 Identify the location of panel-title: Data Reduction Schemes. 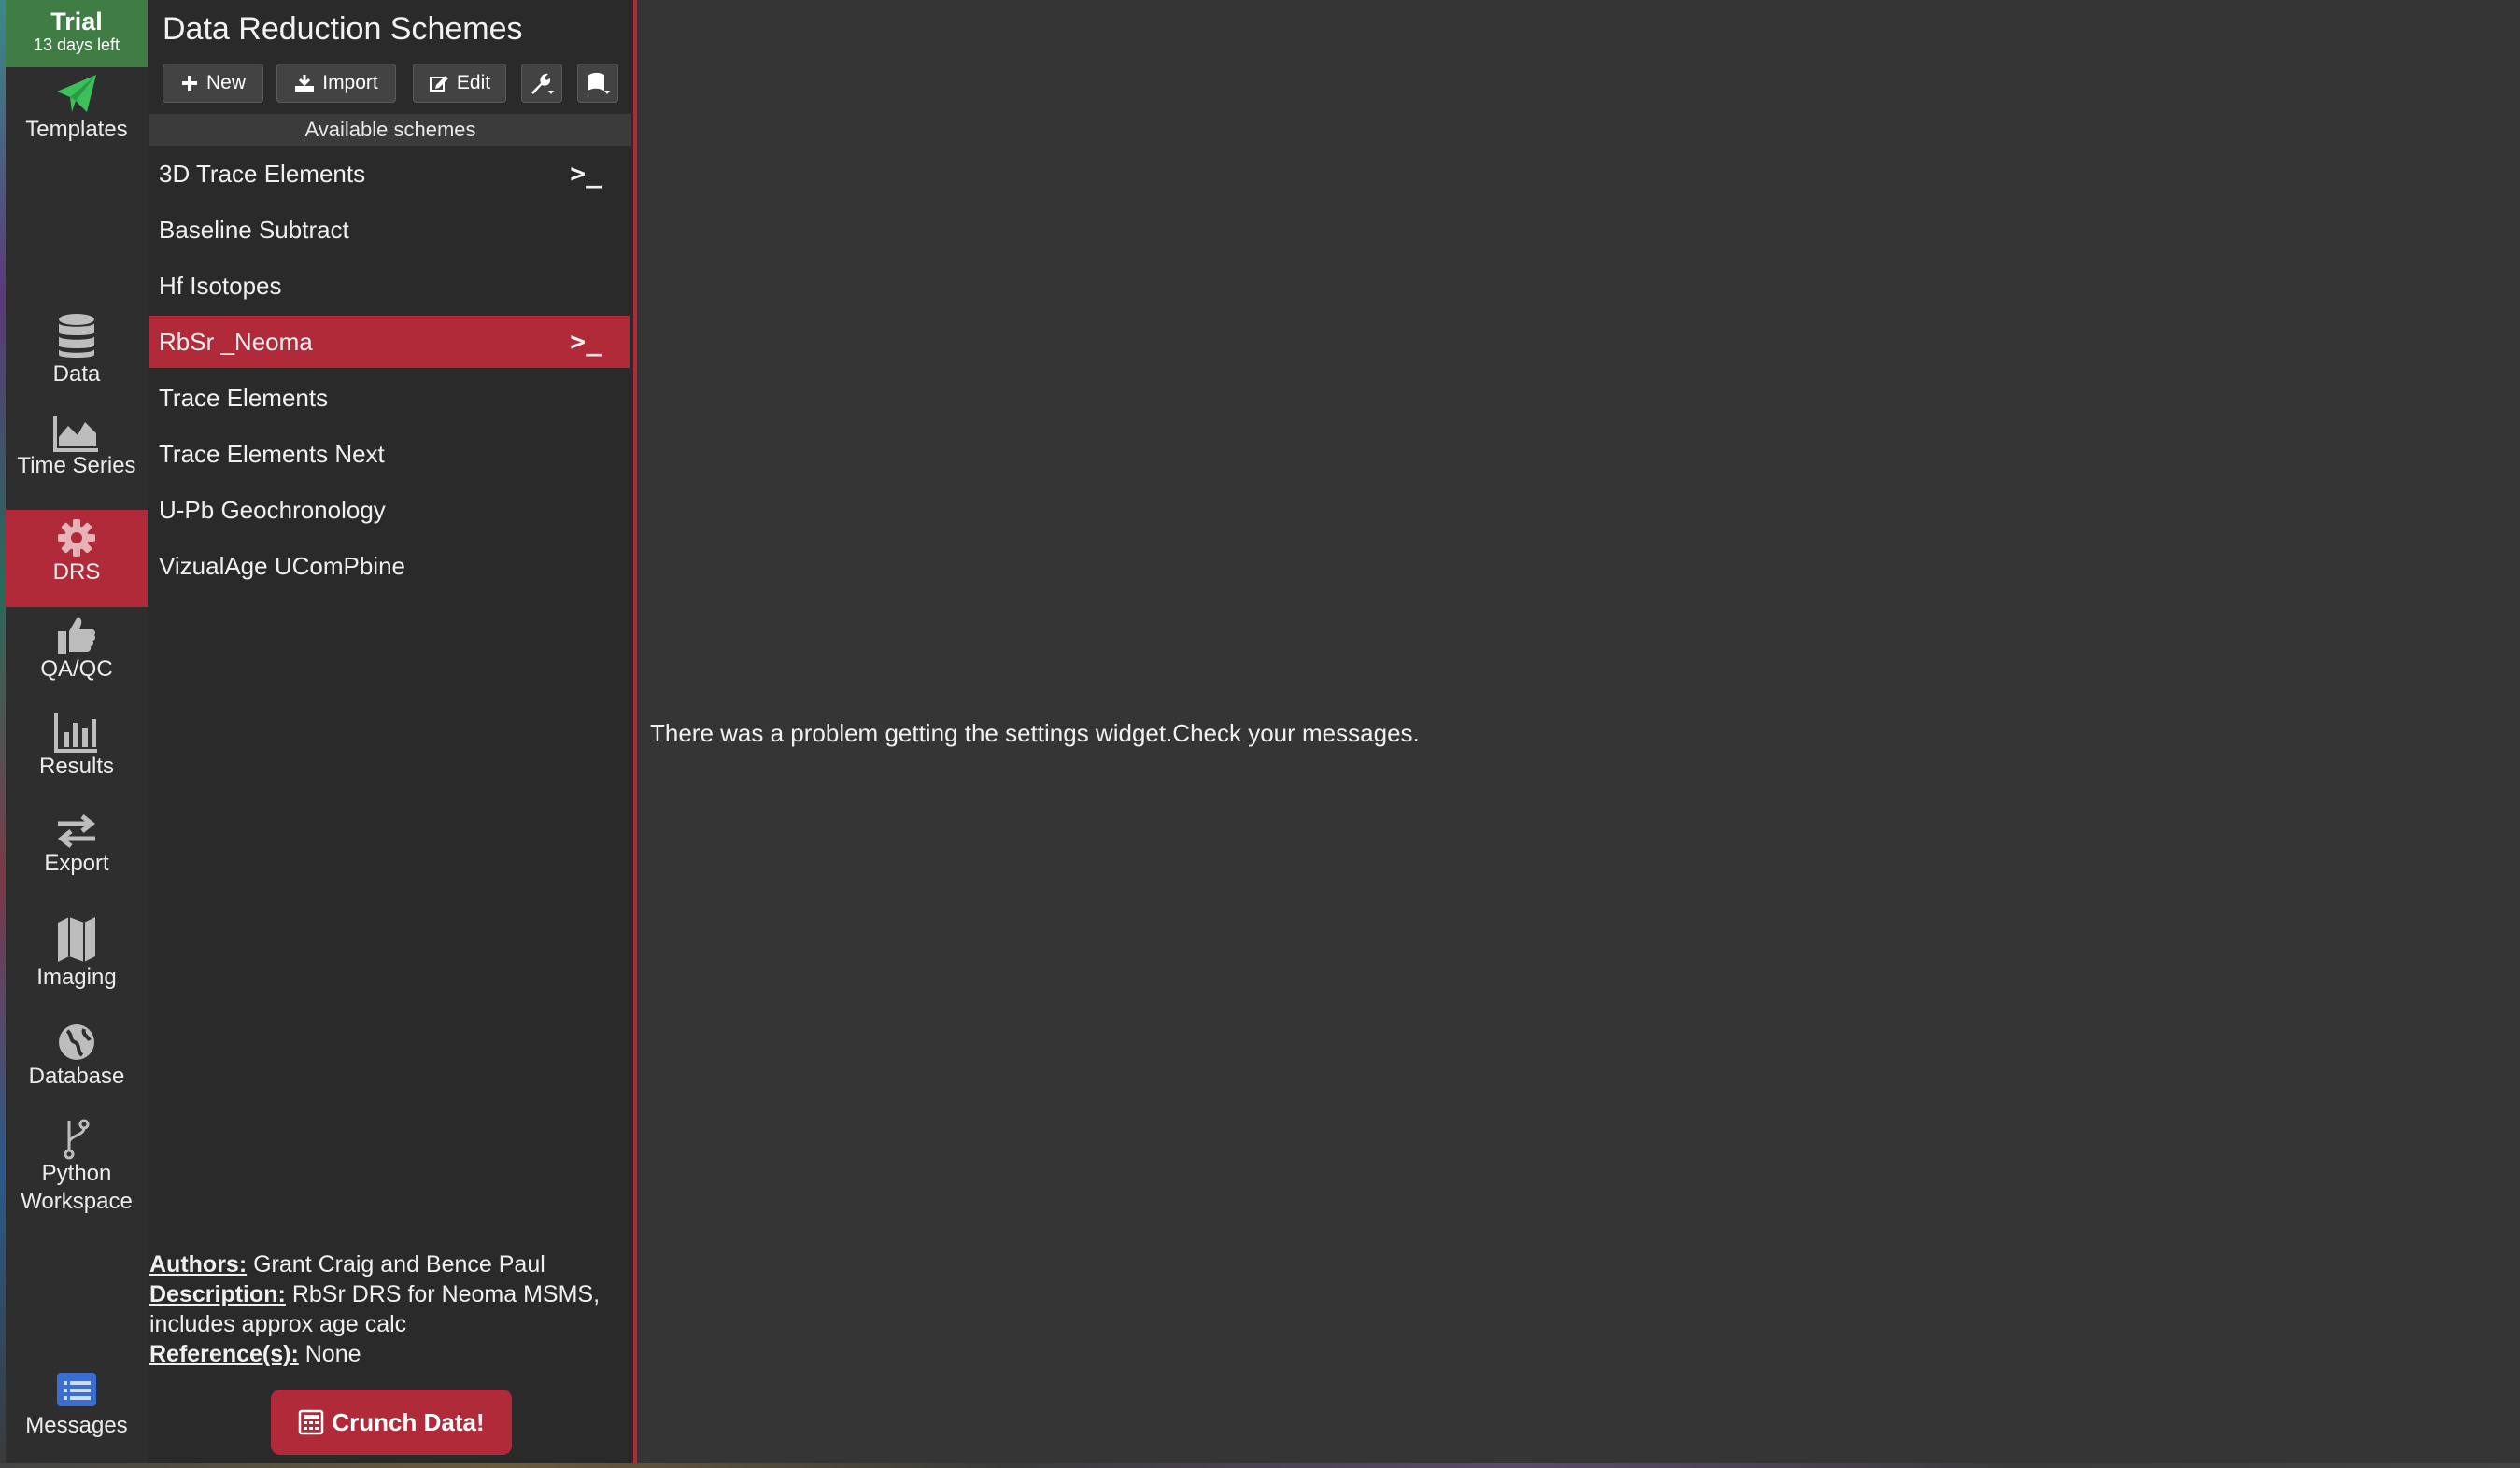
(343, 29).